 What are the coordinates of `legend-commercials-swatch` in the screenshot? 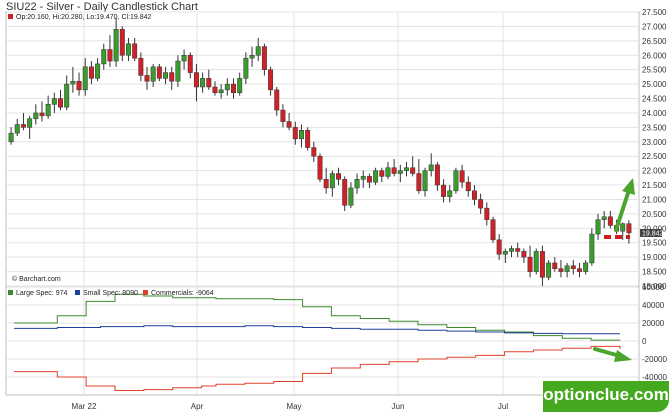 It's located at (145, 292).